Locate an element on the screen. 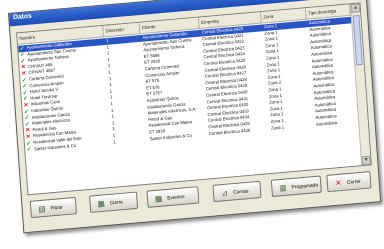 This screenshot has width=384, height=249. cerrar-button: ✕ Cerrar is located at coordinates (349, 182).